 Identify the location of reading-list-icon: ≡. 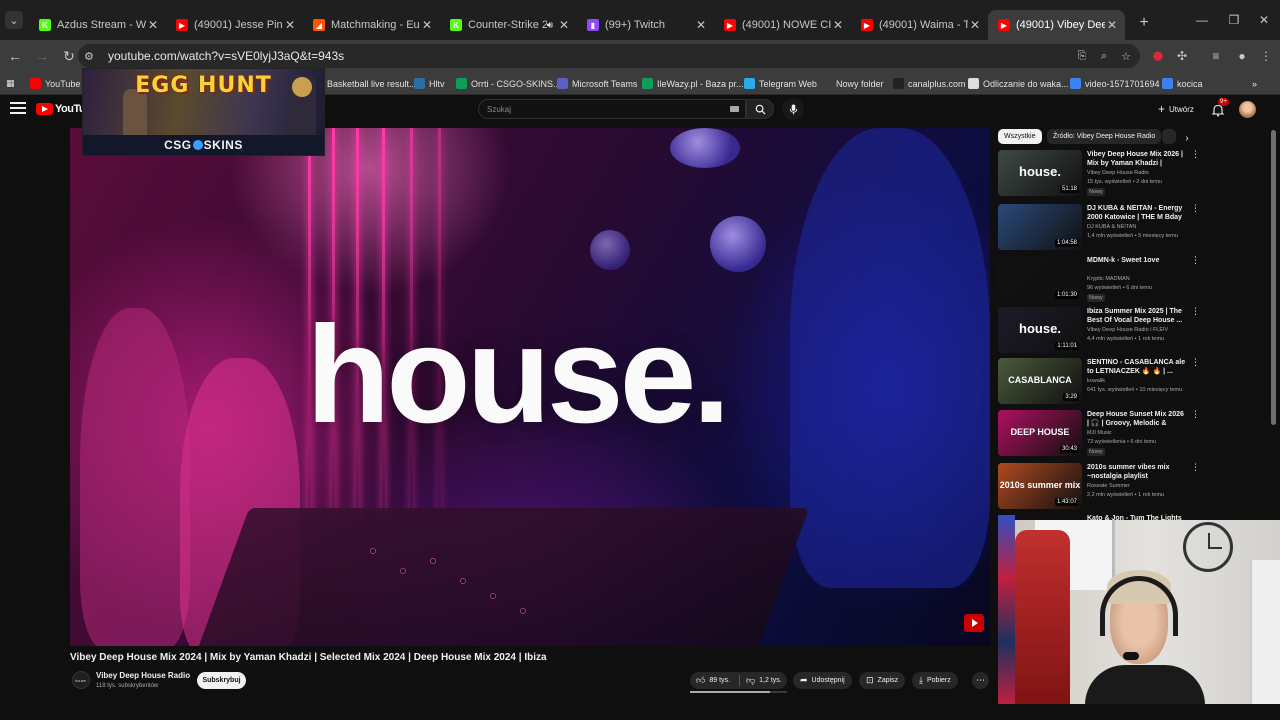
(1216, 56).